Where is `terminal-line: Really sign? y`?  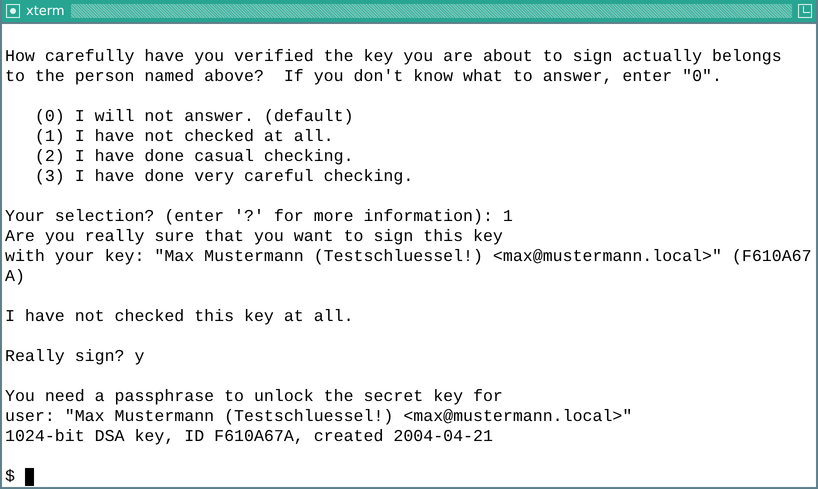 terminal-line: Really sign? y is located at coordinates (75, 357).